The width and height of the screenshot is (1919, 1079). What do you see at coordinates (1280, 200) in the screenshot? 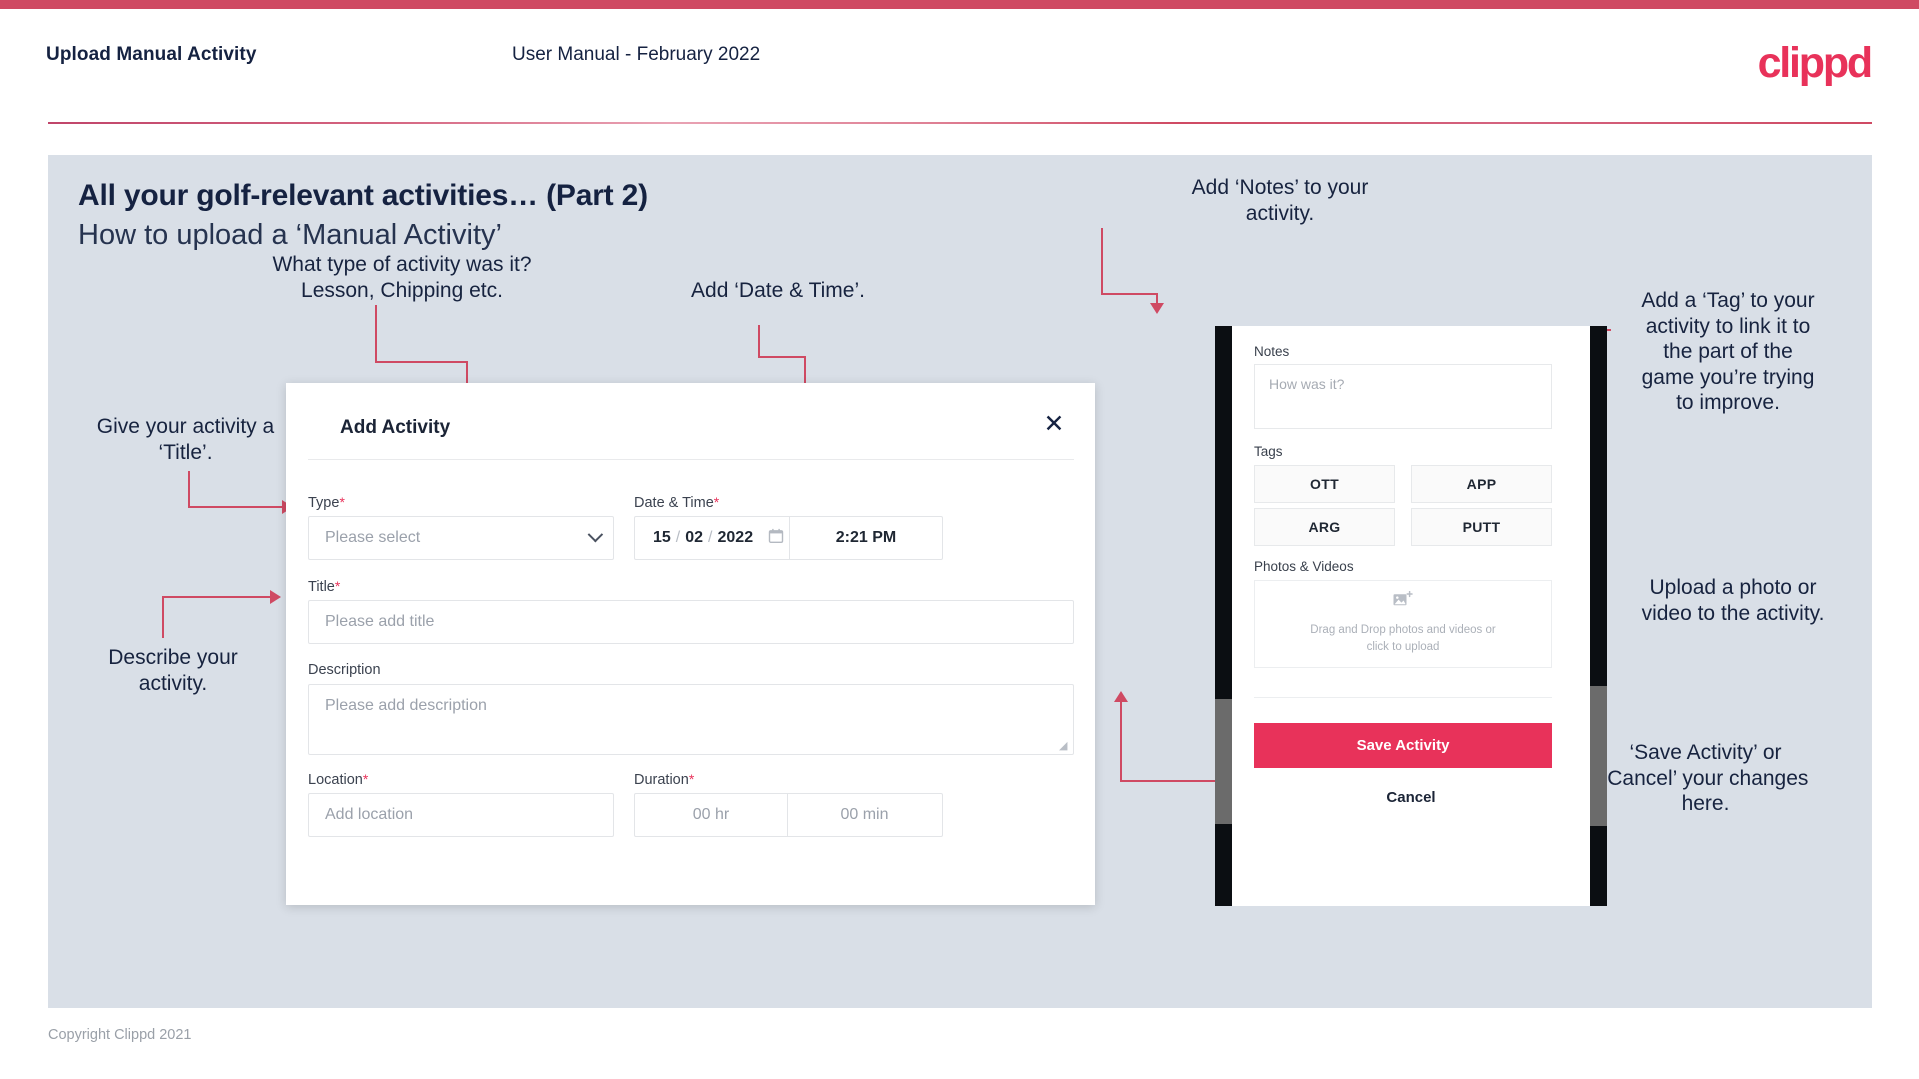
I see `annotation-notes: Add ‘Notes’ to your activity.` at bounding box center [1280, 200].